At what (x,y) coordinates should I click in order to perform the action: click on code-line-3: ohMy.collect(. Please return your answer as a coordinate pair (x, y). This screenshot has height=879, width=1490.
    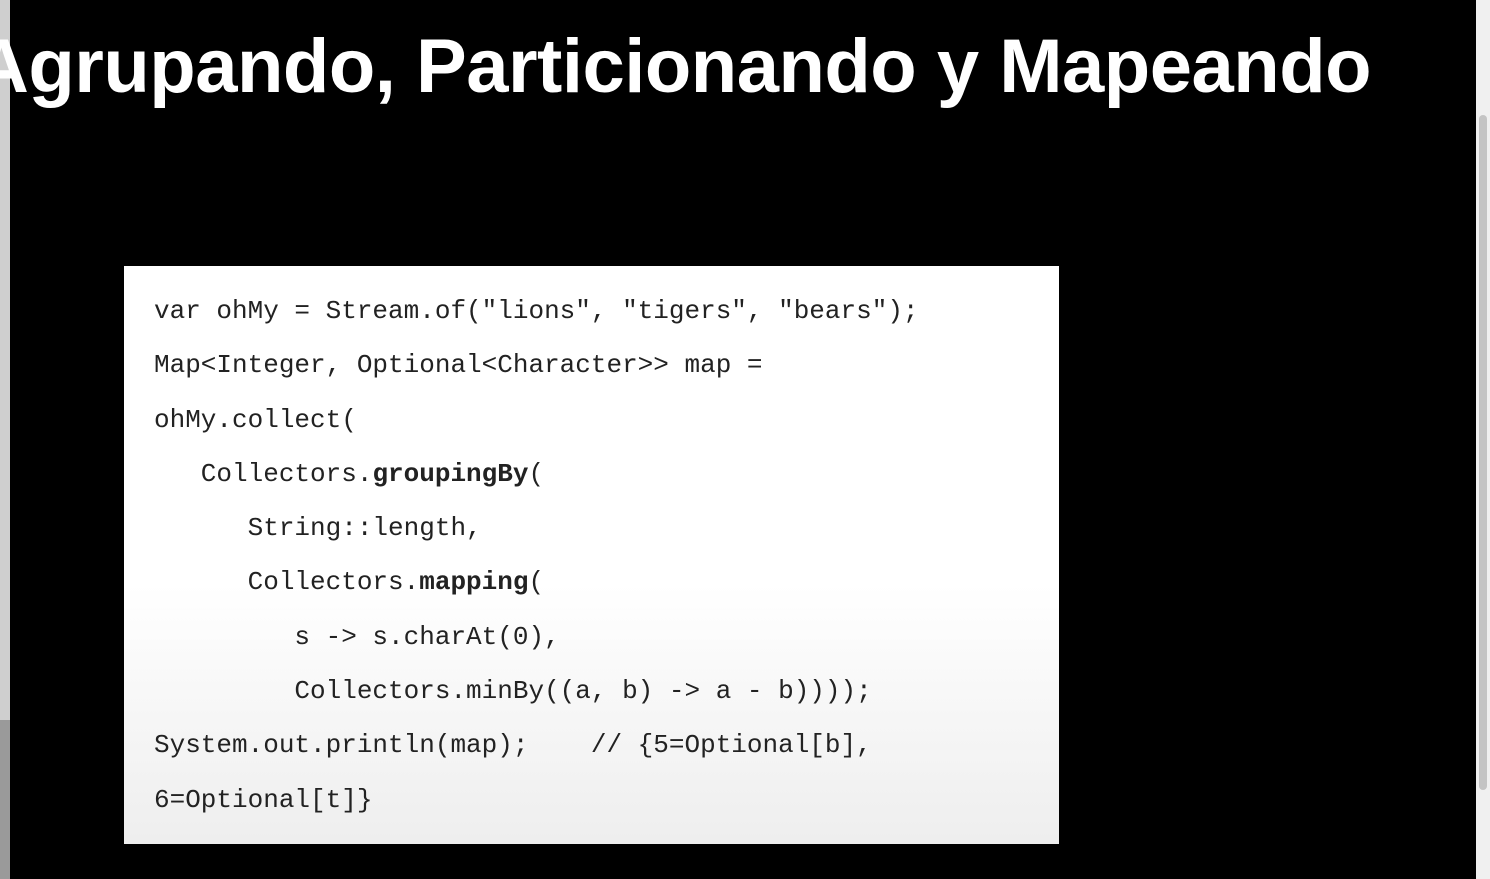
    Looking at the image, I should click on (255, 419).